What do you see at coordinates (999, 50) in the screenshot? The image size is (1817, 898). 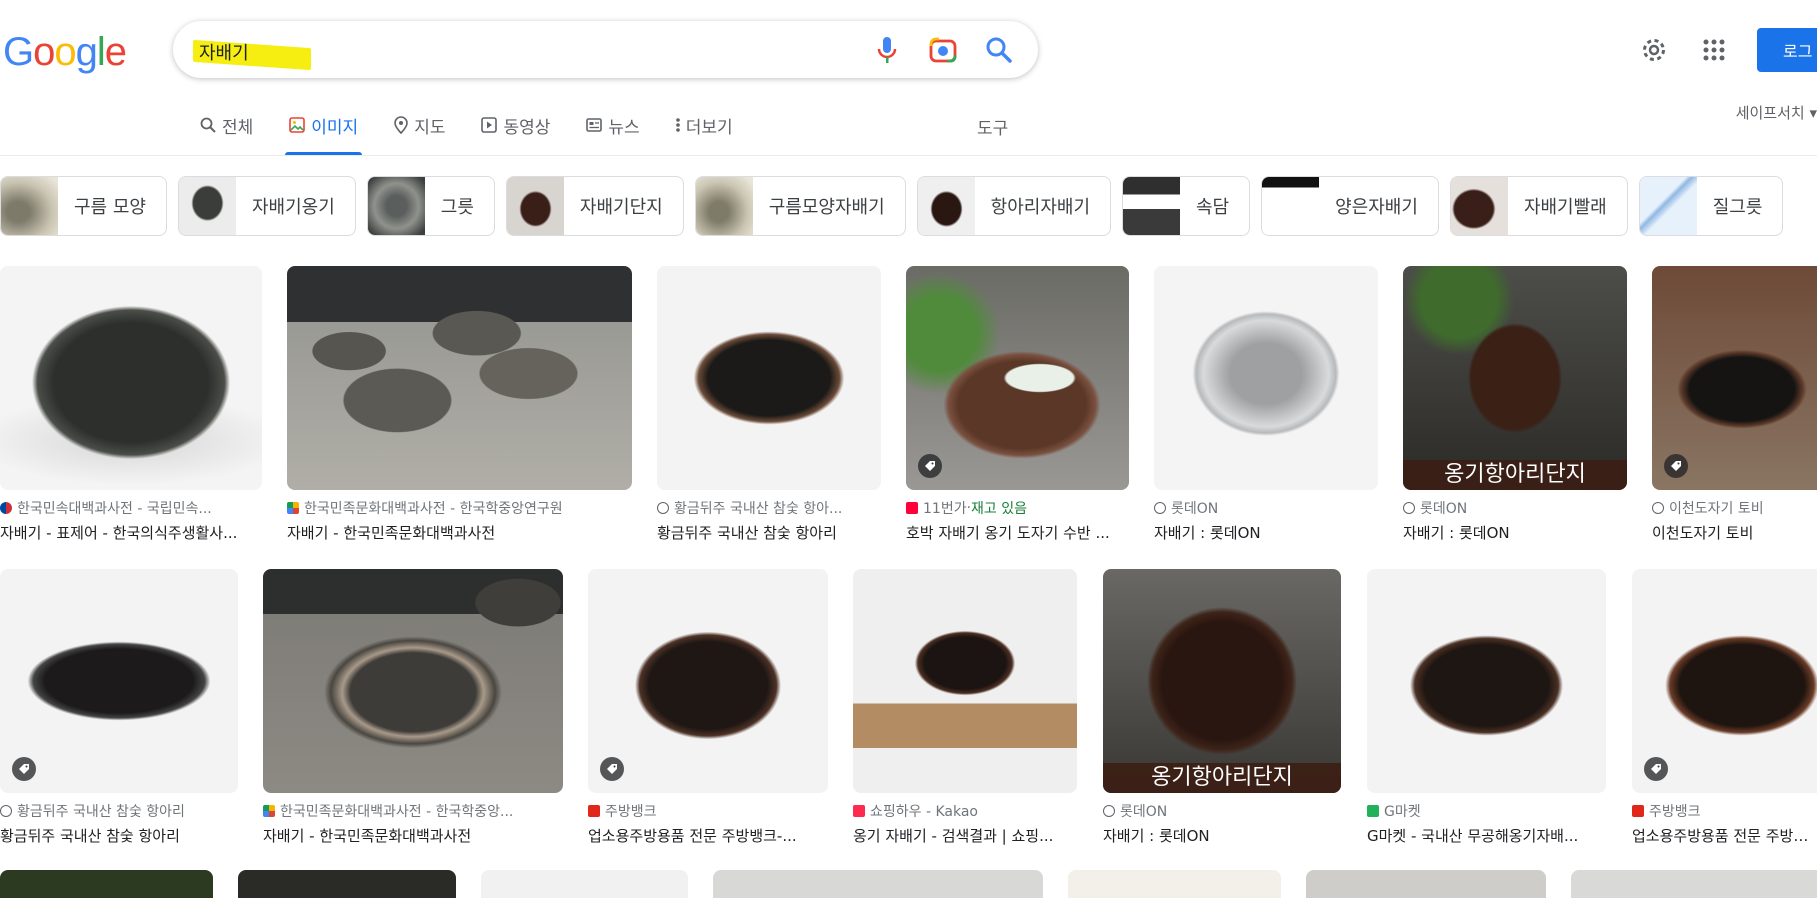 I see `search-icon` at bounding box center [999, 50].